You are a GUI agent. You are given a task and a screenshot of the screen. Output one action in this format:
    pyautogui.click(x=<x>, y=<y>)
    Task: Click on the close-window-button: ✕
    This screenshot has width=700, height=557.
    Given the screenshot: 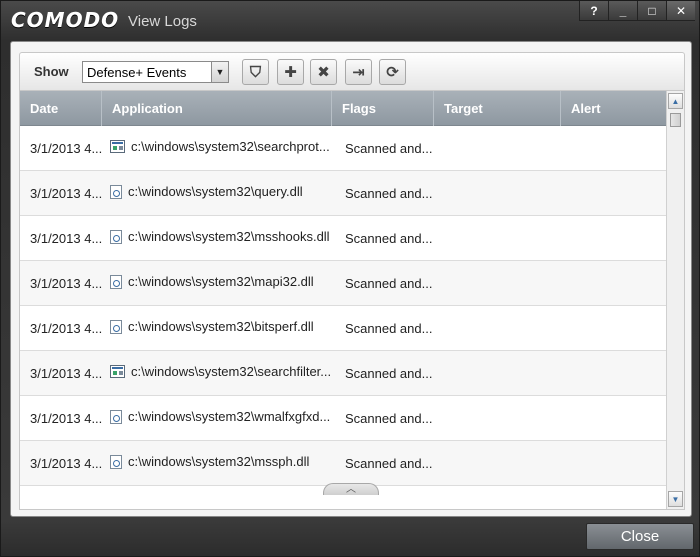 What is the action you would take?
    pyautogui.click(x=680, y=11)
    